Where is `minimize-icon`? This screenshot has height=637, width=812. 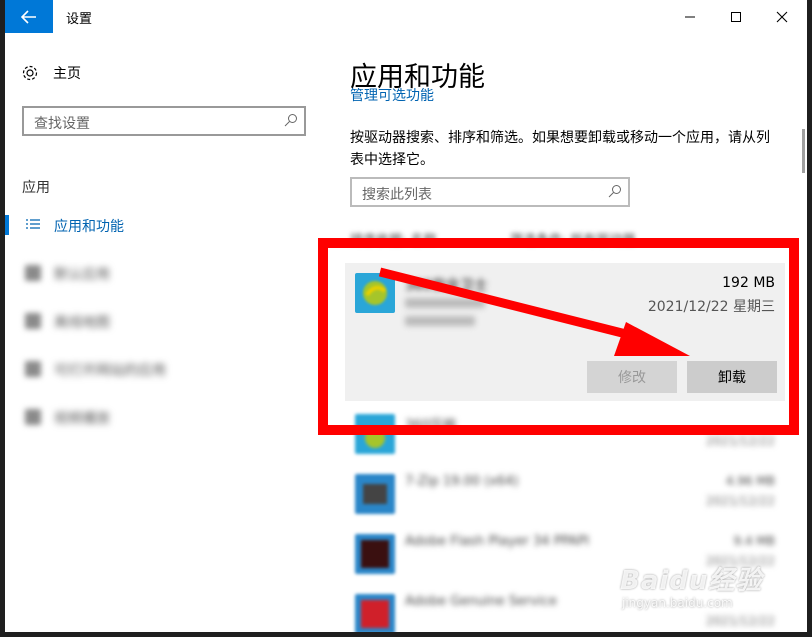
minimize-icon is located at coordinates (690, 16).